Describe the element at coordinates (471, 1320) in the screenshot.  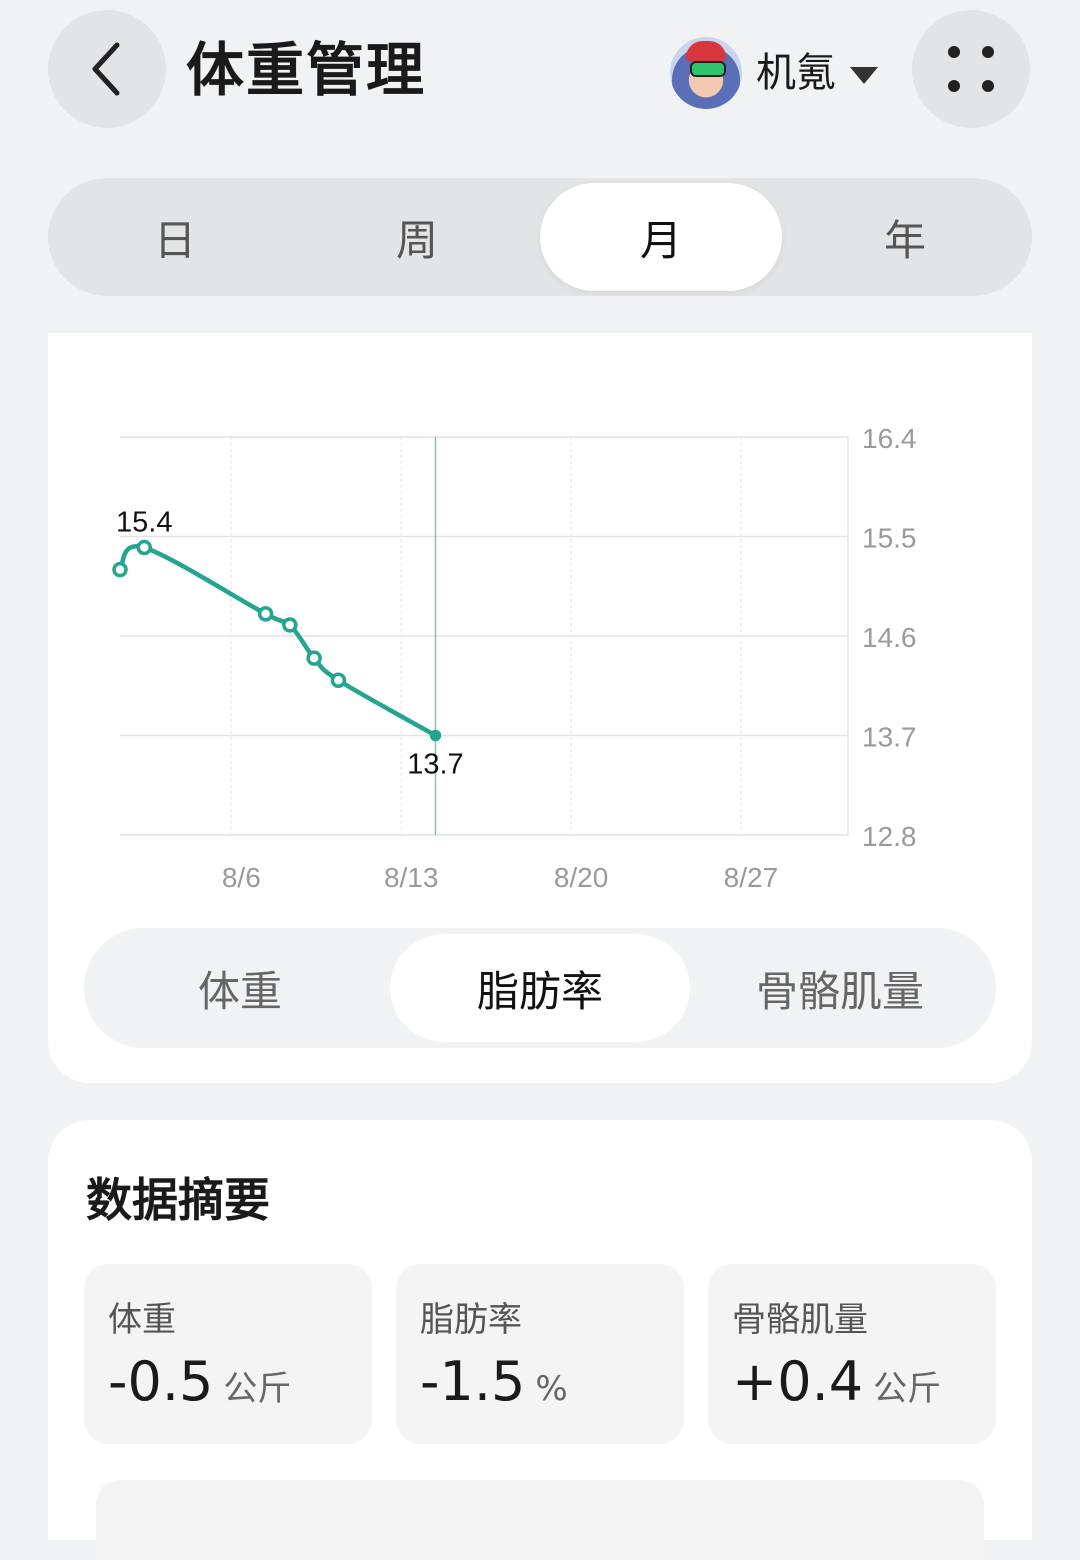
I see `summary-label: 脂肪率` at that location.